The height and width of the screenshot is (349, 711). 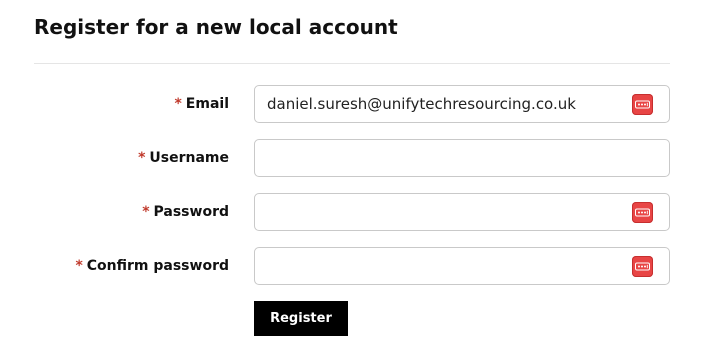 I want to click on email-label: * Email, so click(x=201, y=104).